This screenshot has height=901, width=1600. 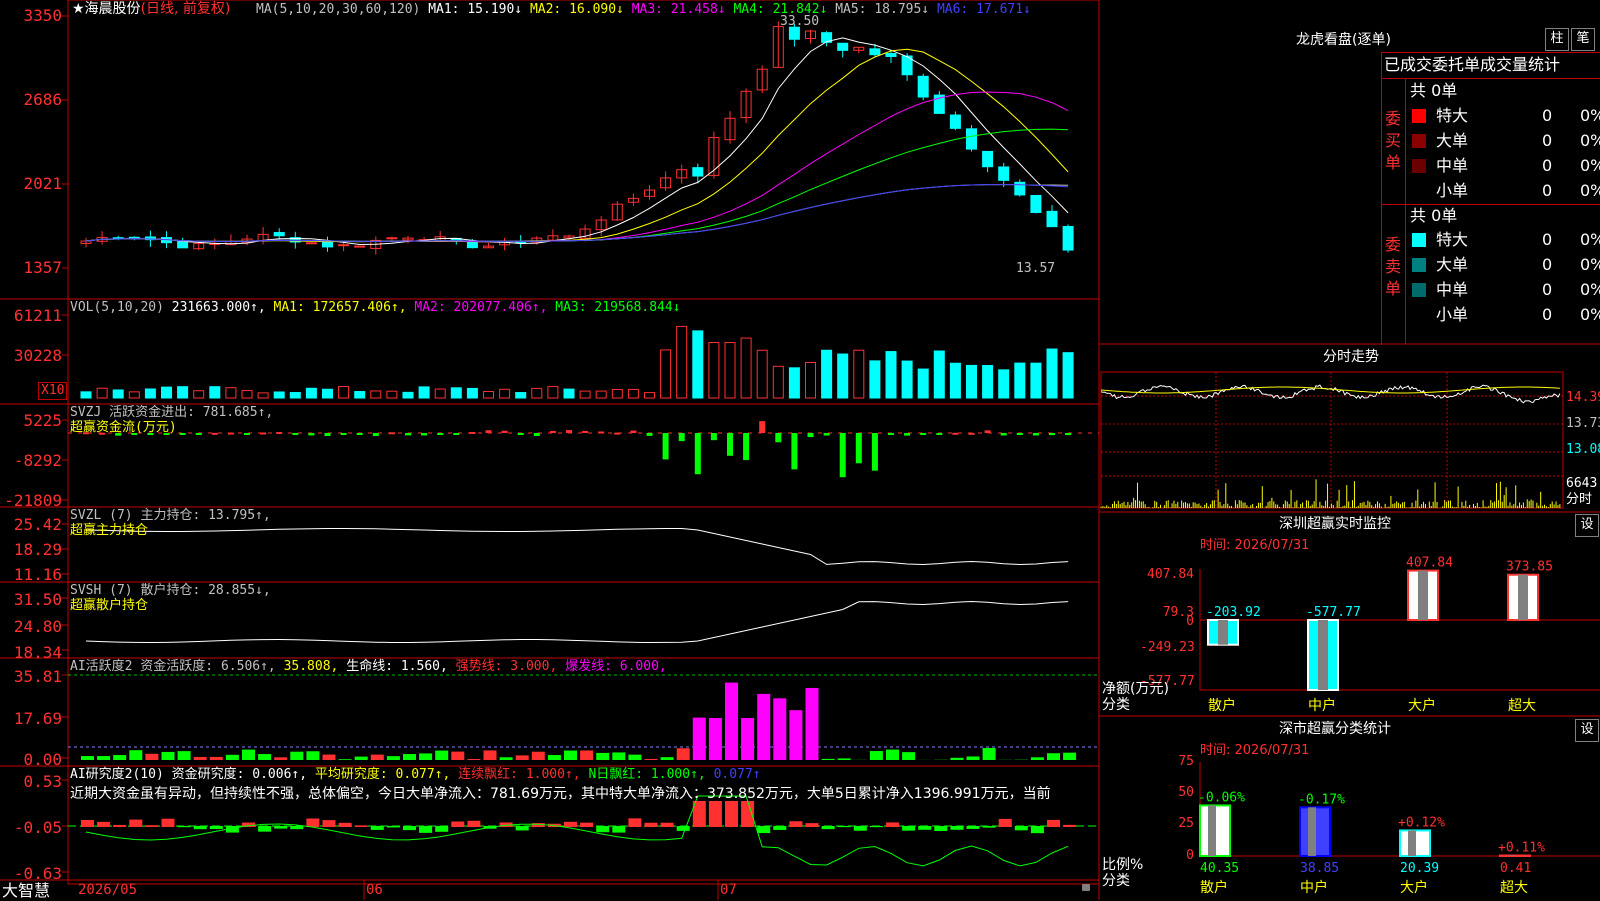 I want to click on stats-value-label: 20.39, so click(x=1419, y=868).